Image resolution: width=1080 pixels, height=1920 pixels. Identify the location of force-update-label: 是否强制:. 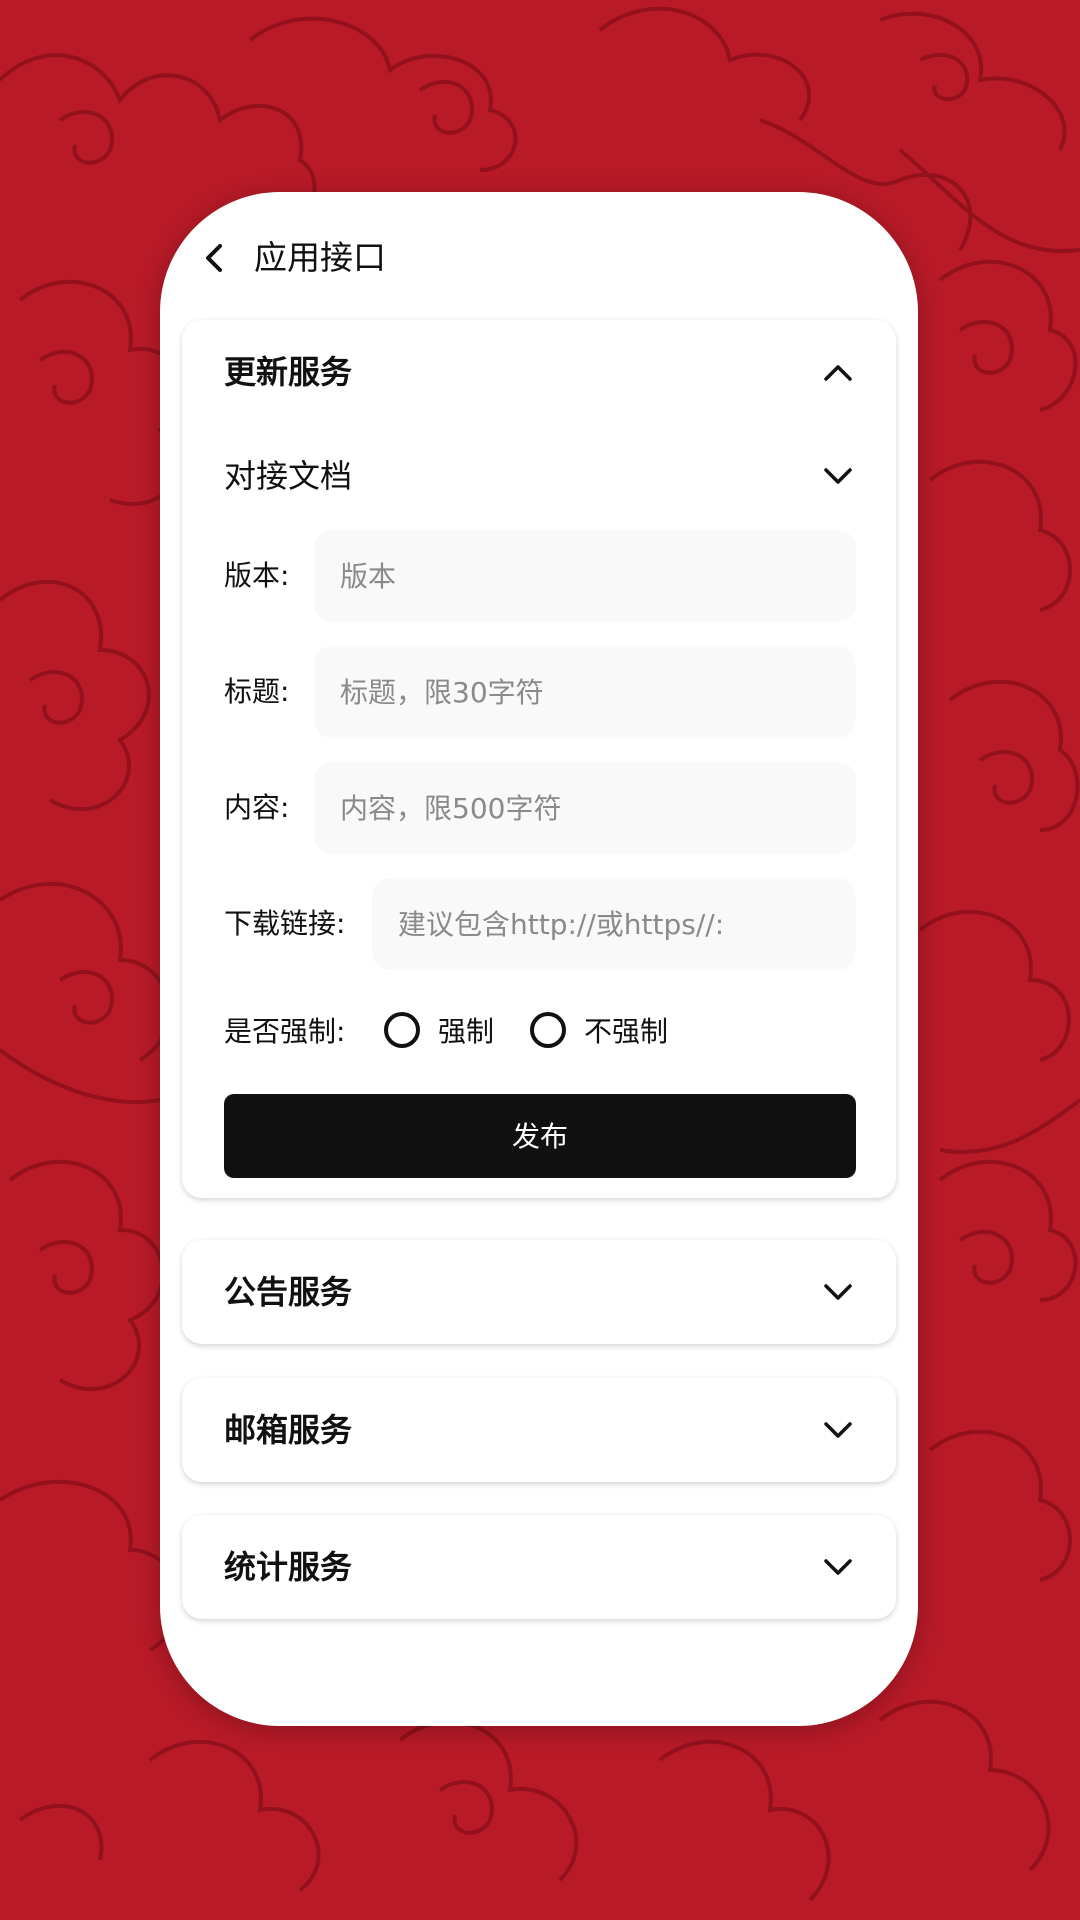
(285, 1031).